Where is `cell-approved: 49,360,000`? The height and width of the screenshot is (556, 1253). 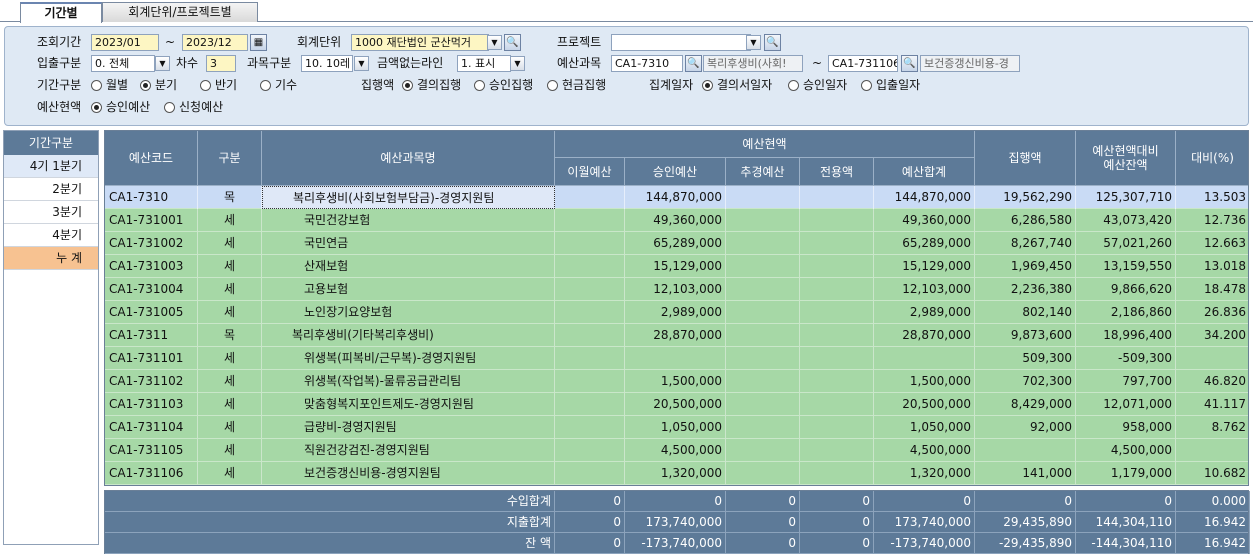 cell-approved: 49,360,000 is located at coordinates (675, 220).